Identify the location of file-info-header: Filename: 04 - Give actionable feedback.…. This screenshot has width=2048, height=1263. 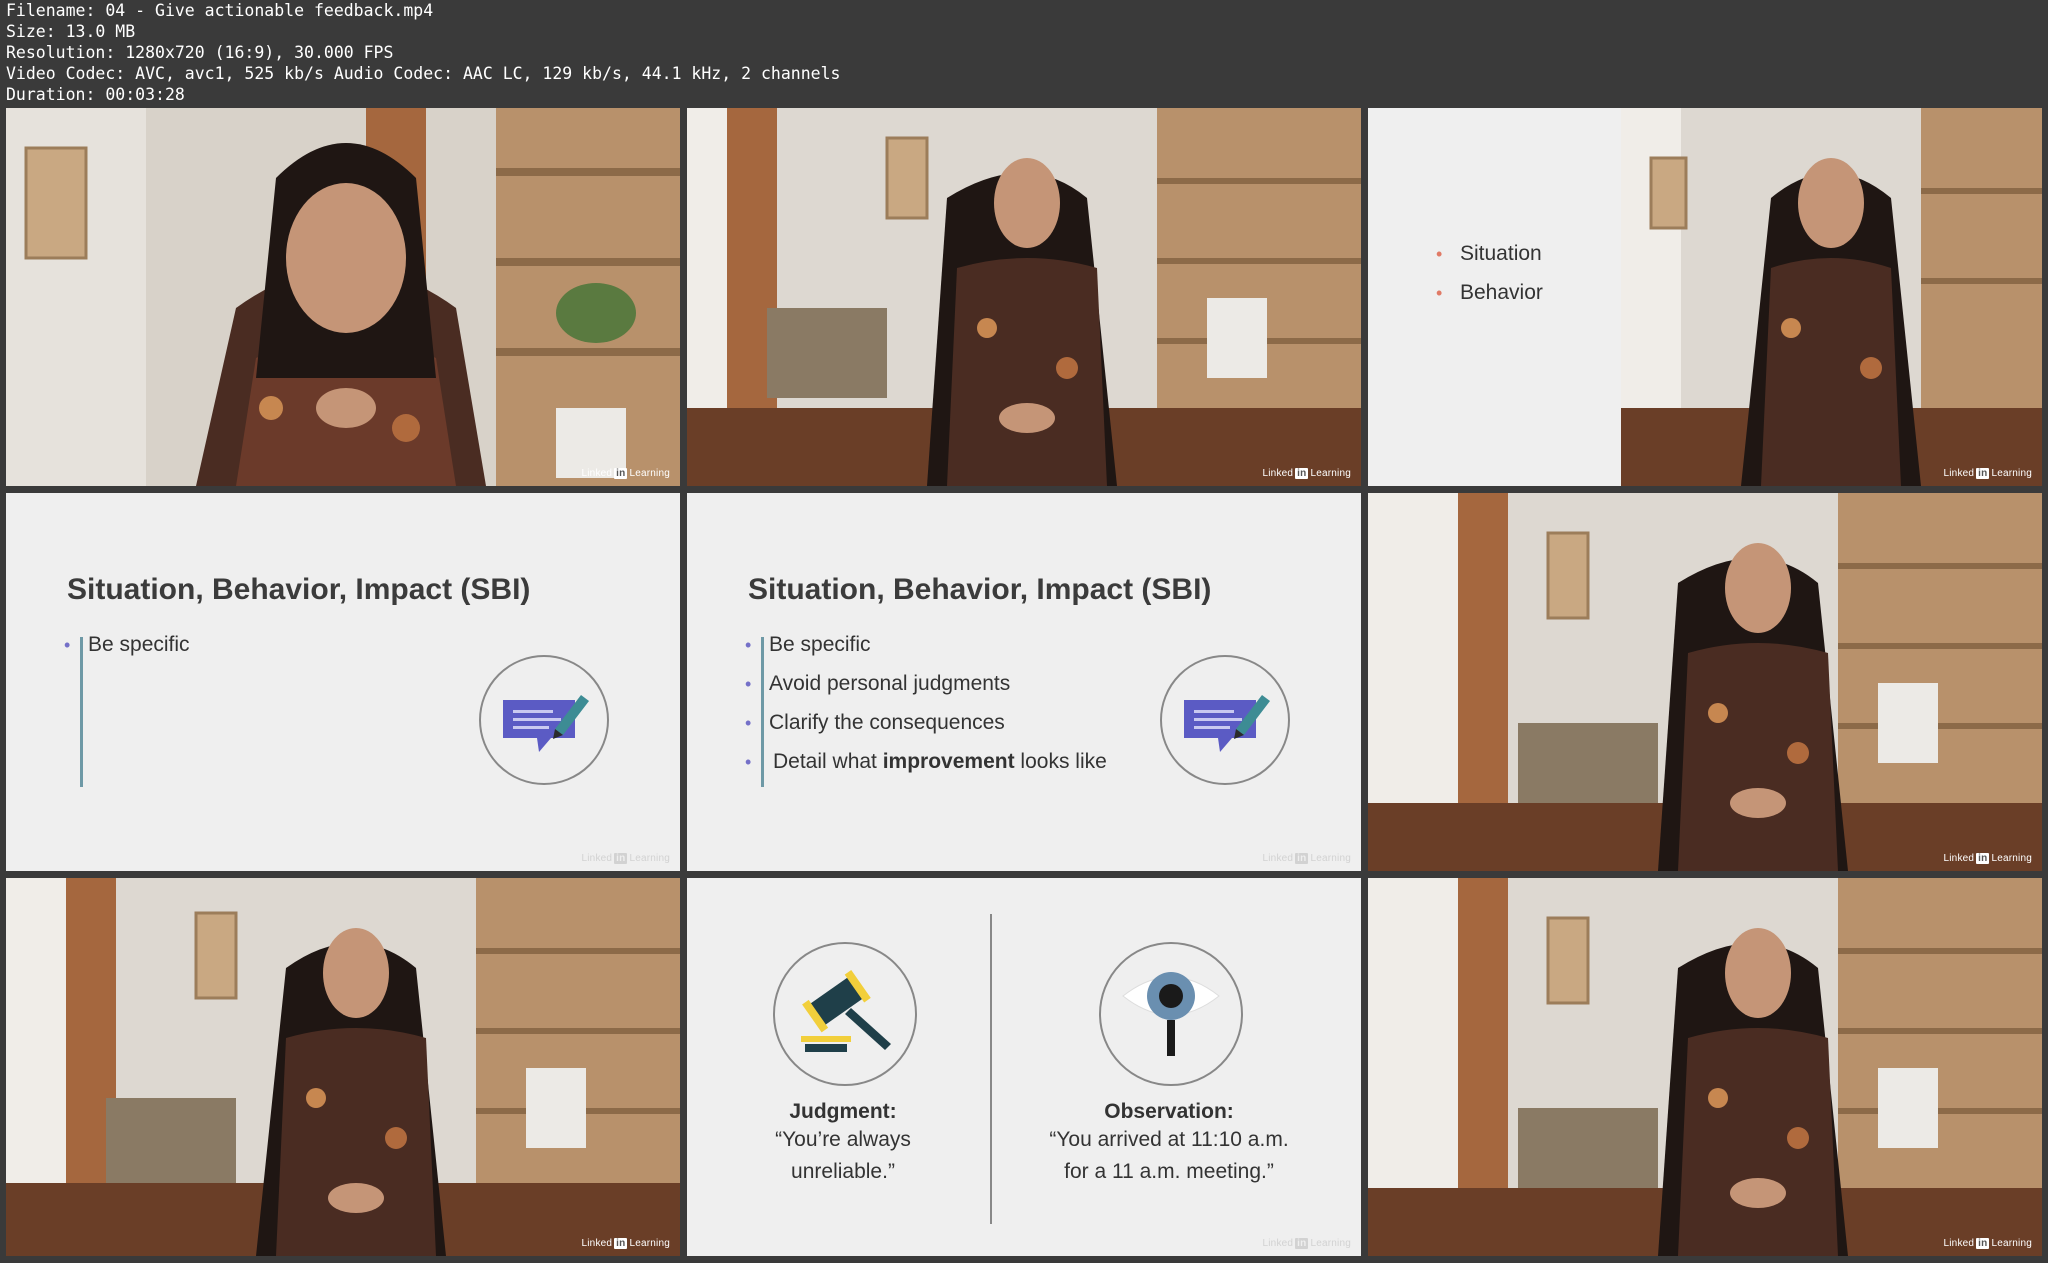
(606, 52).